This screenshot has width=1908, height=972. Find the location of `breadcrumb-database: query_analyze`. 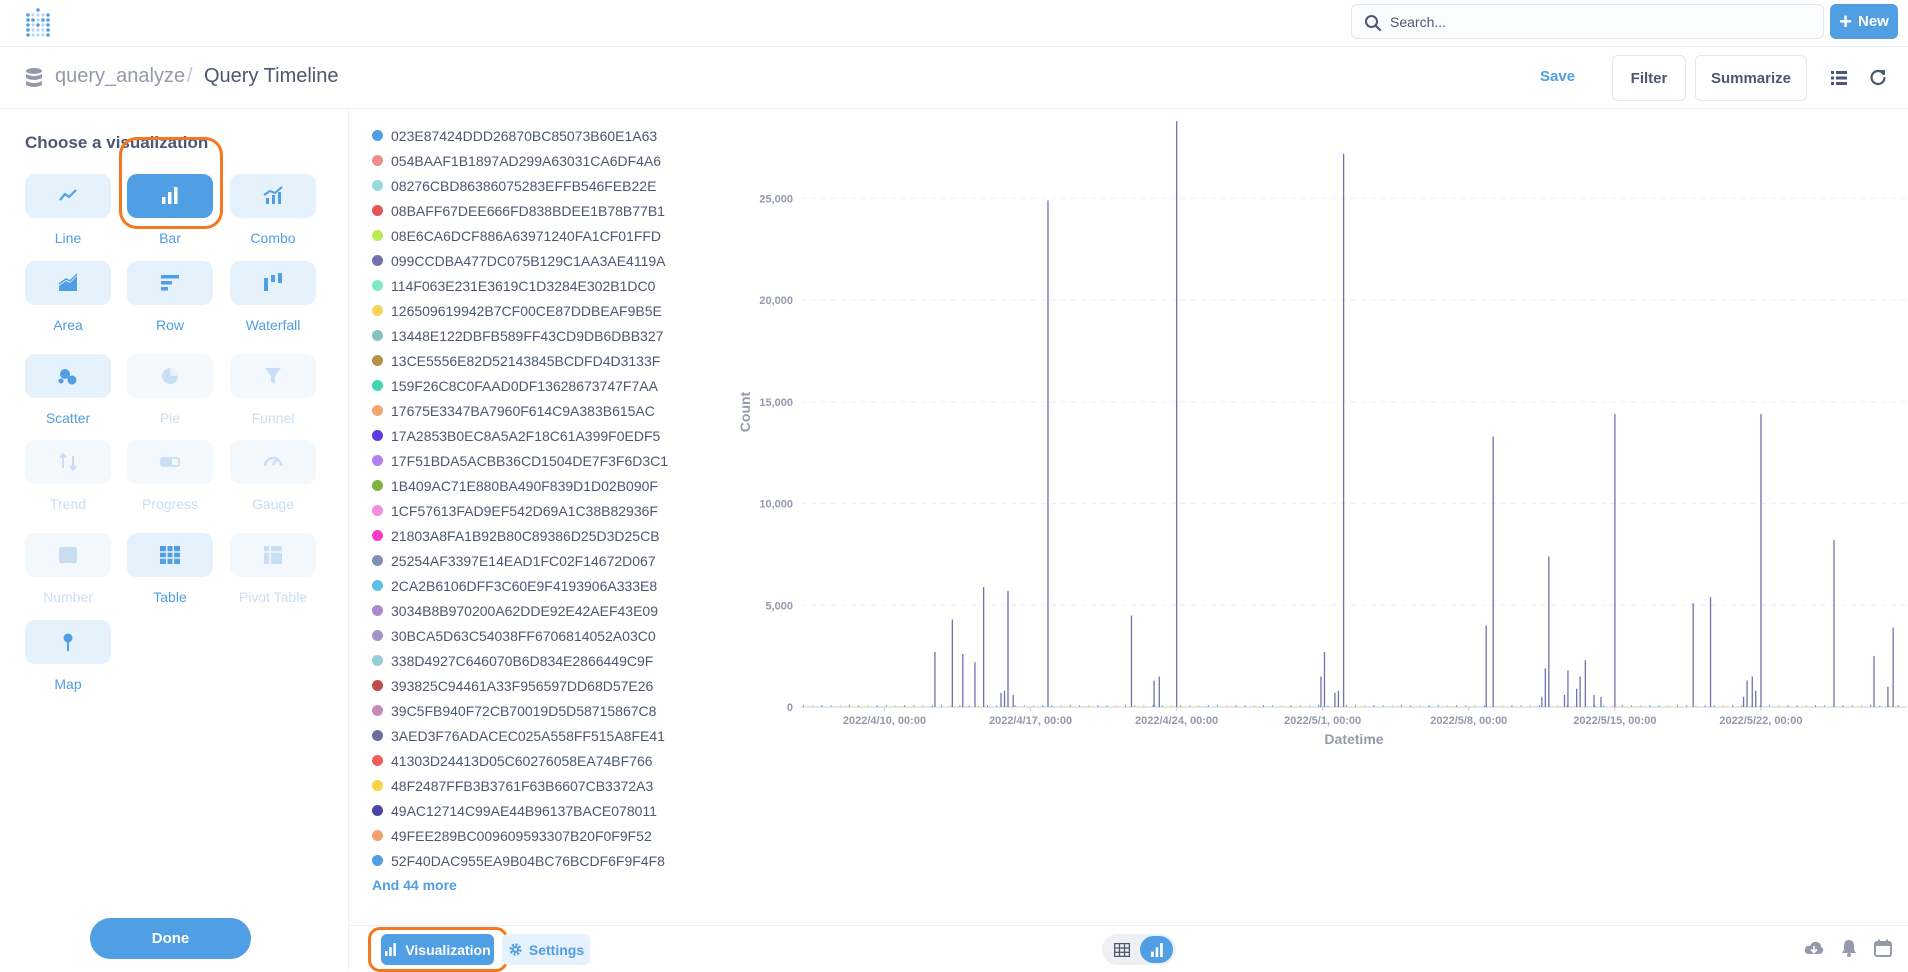

breadcrumb-database: query_analyze is located at coordinates (120, 76).